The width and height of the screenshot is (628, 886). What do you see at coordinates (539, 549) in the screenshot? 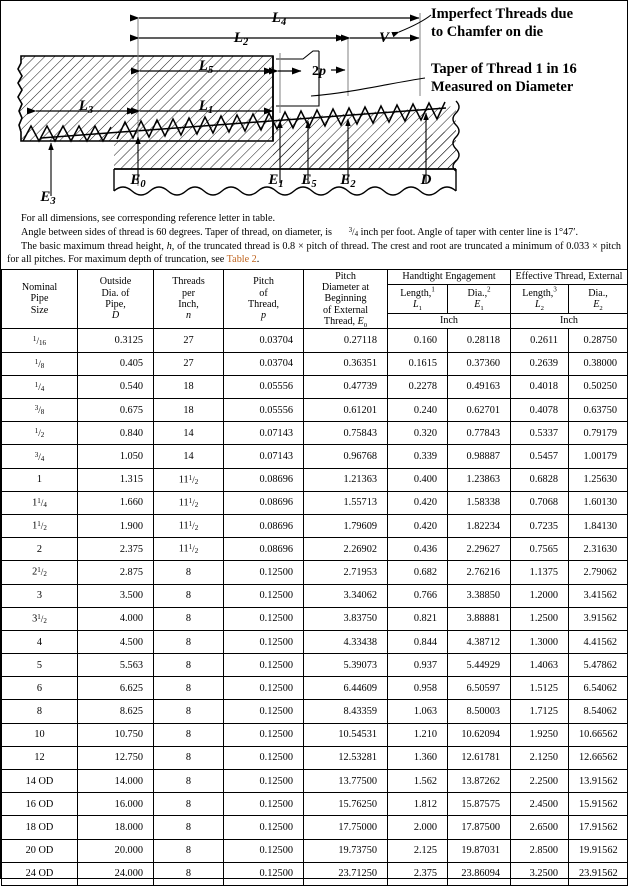
I see `cell-effective-length-l2: 0.7565` at bounding box center [539, 549].